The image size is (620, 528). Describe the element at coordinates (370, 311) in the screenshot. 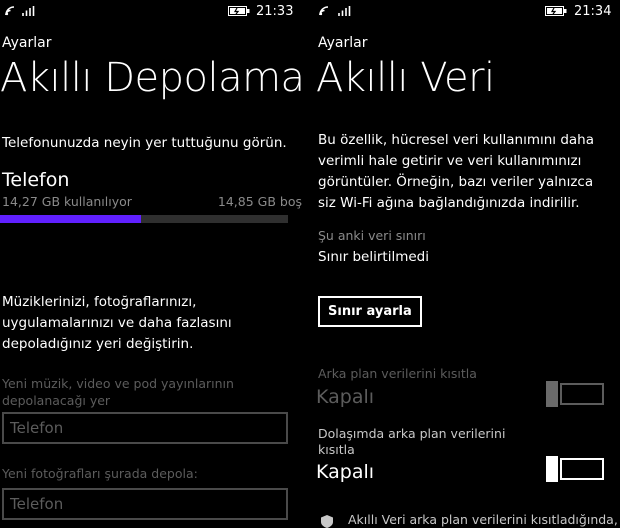

I see `set-limit-button: Sınır ayarla` at that location.